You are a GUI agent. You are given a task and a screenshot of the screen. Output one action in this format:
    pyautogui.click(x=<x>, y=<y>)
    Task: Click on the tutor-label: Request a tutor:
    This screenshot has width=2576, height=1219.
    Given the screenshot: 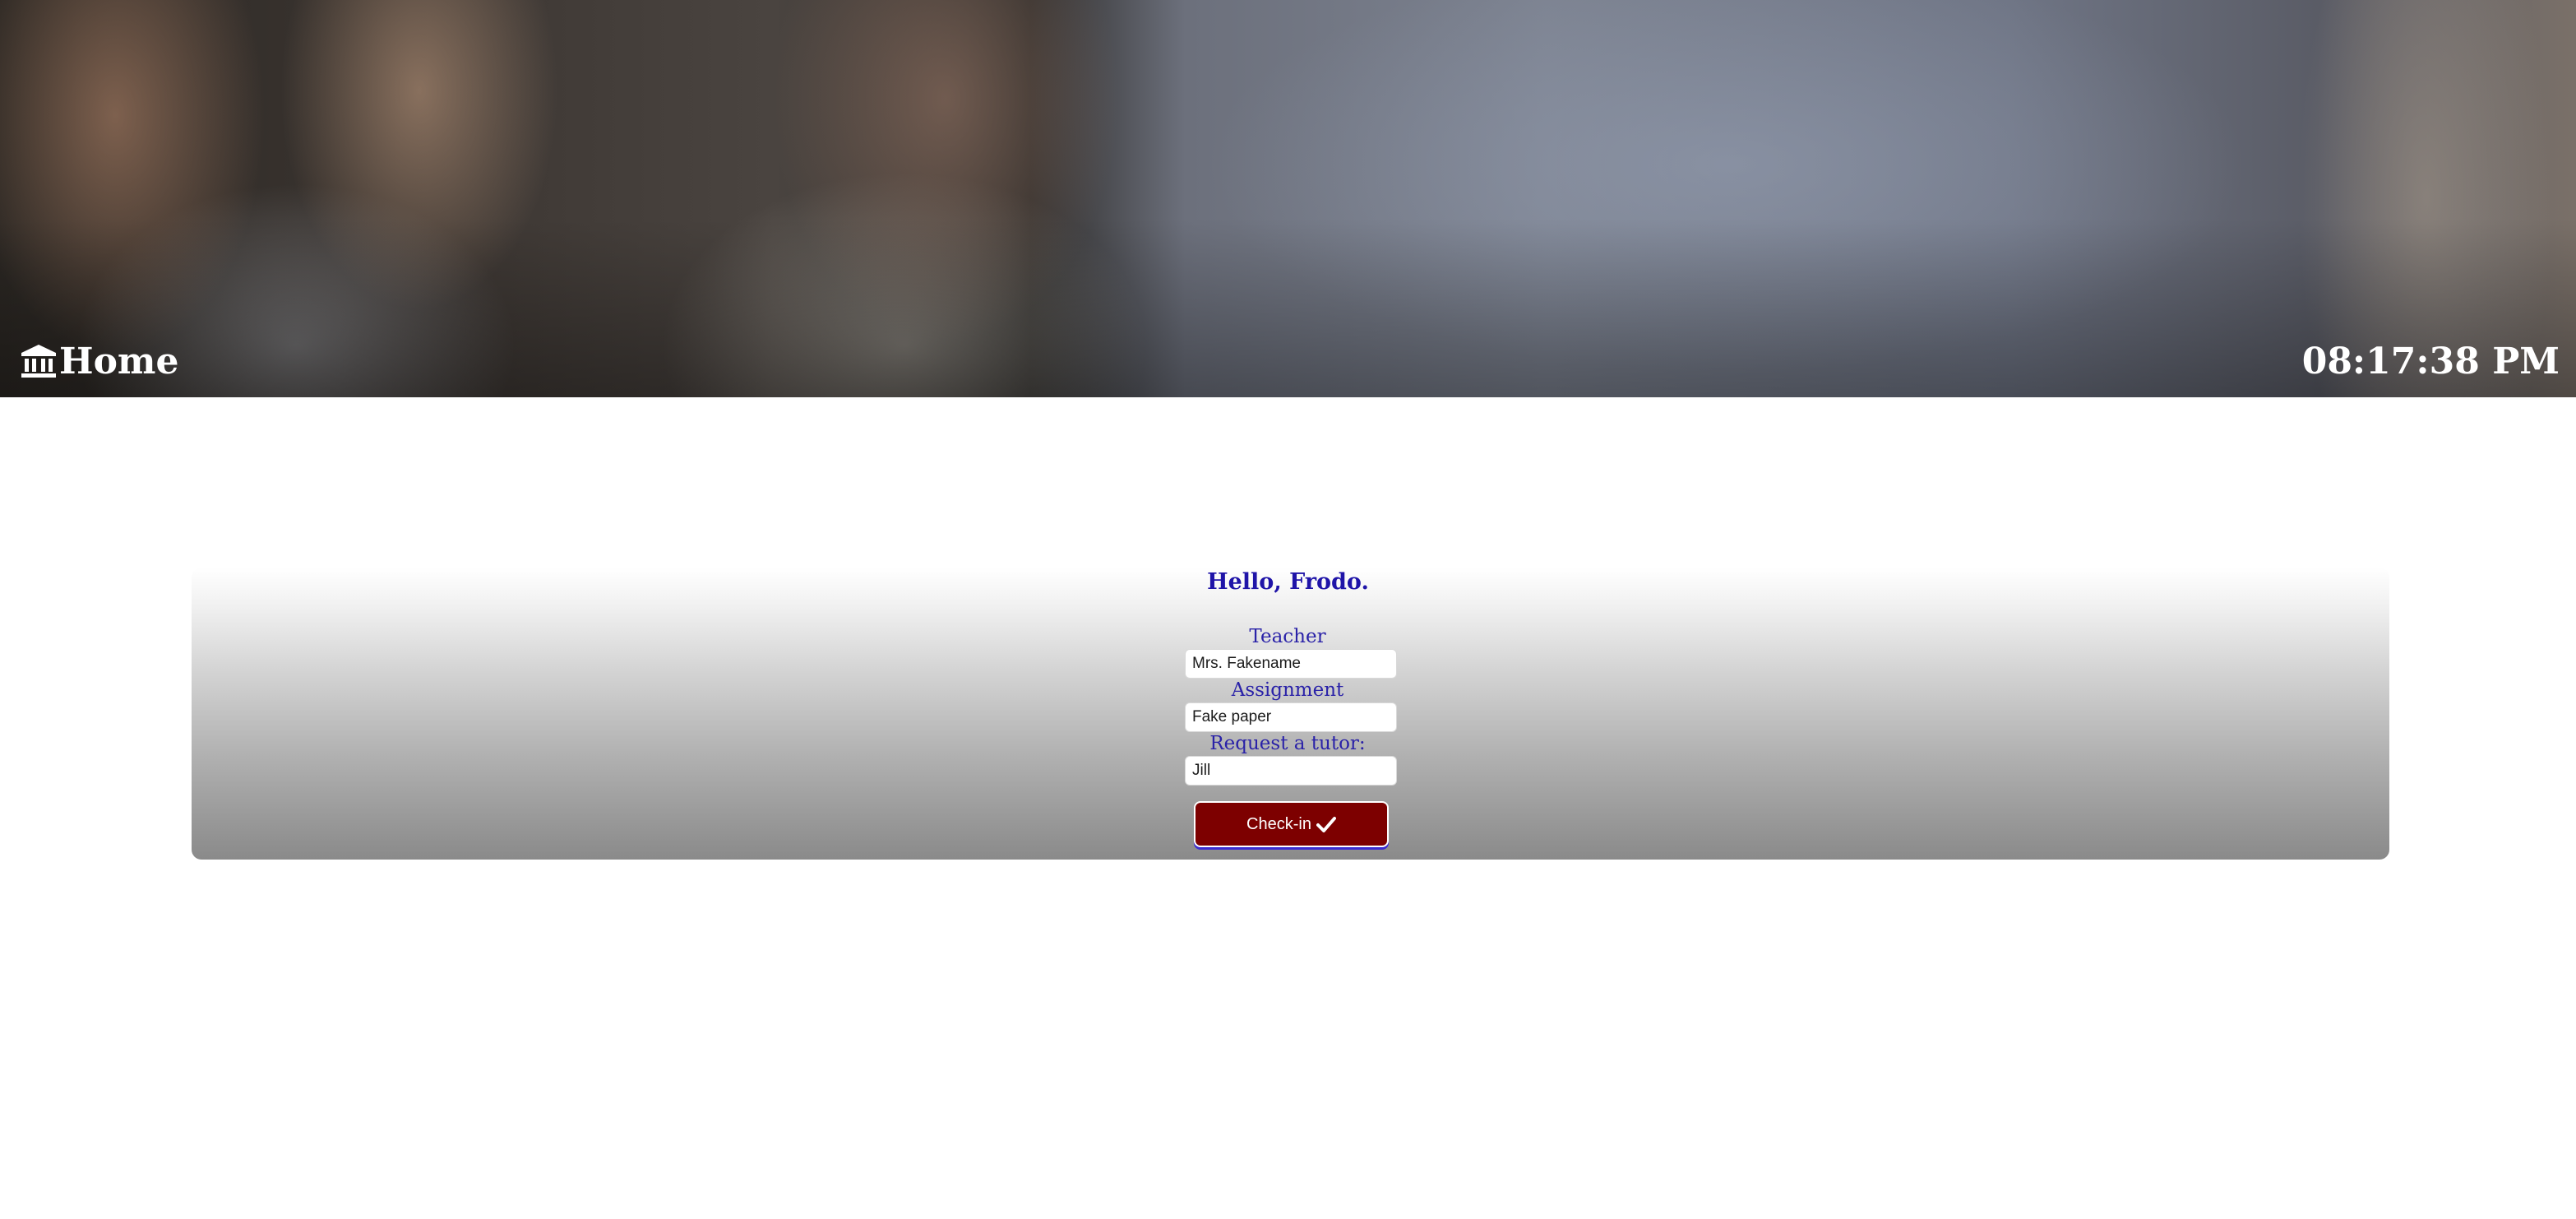 What is the action you would take?
    pyautogui.click(x=1287, y=744)
    